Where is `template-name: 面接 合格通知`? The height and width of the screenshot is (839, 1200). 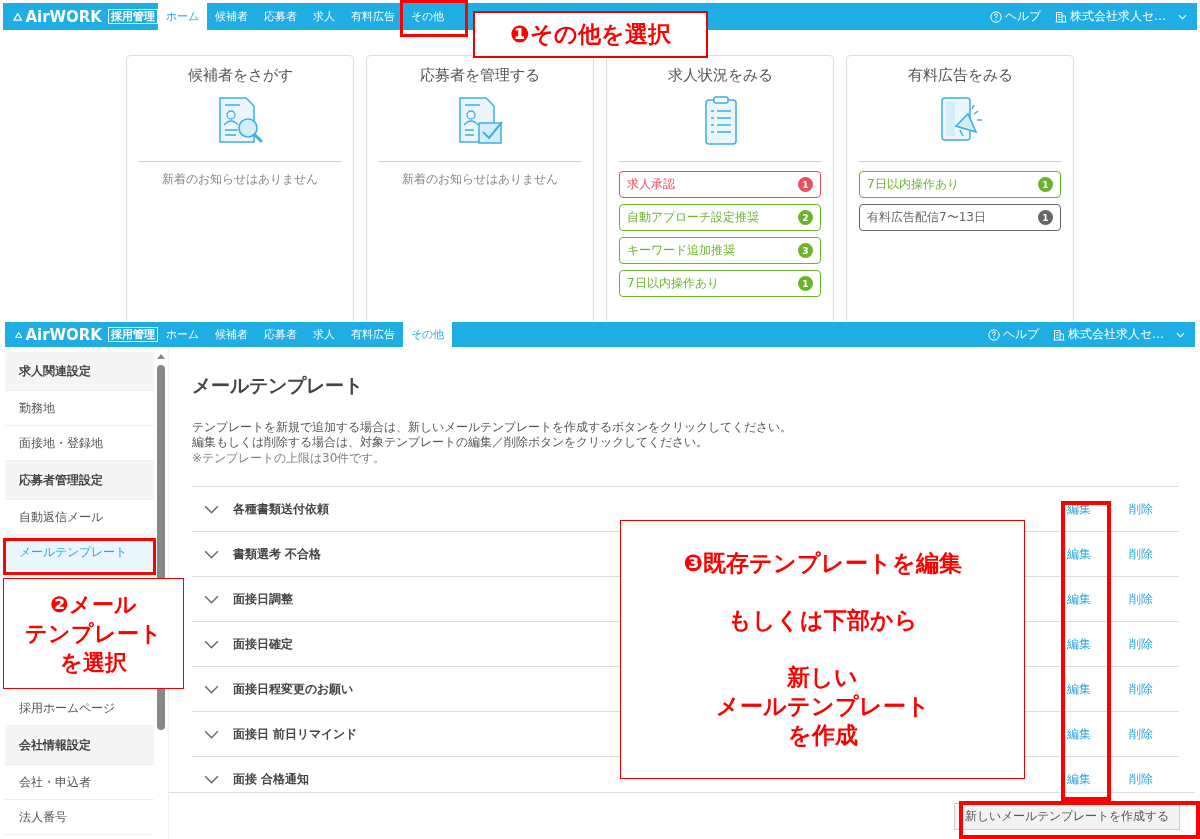
template-name: 面接 合格通知 is located at coordinates (271, 779).